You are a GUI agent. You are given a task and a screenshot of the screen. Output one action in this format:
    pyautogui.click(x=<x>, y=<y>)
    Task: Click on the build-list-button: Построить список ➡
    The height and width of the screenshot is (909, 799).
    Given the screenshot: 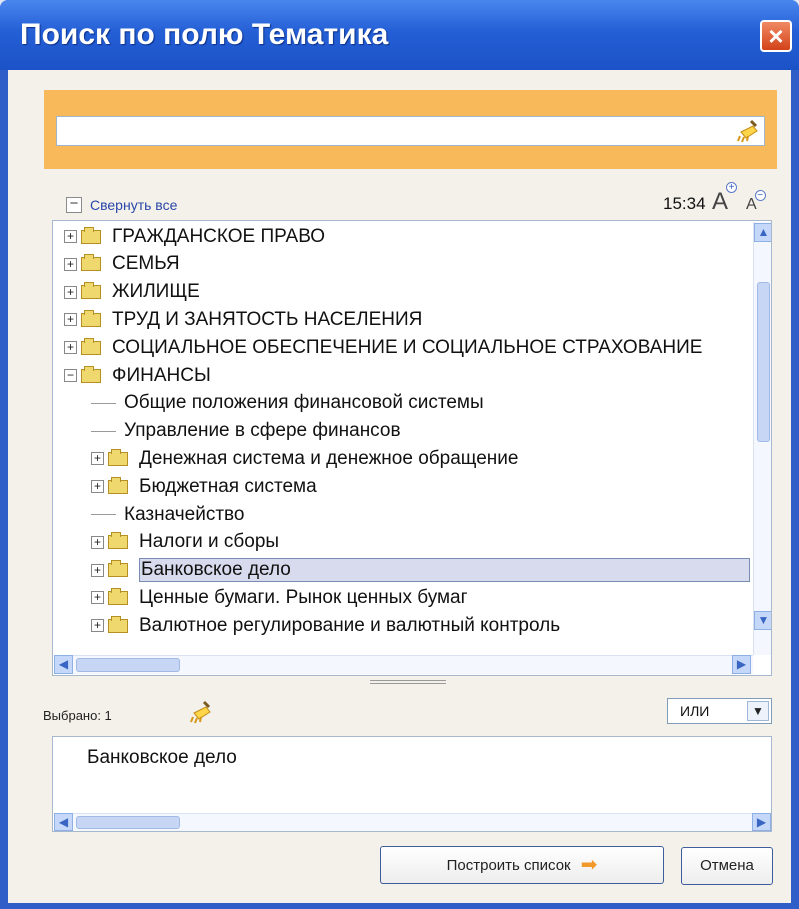 What is the action you would take?
    pyautogui.click(x=522, y=865)
    